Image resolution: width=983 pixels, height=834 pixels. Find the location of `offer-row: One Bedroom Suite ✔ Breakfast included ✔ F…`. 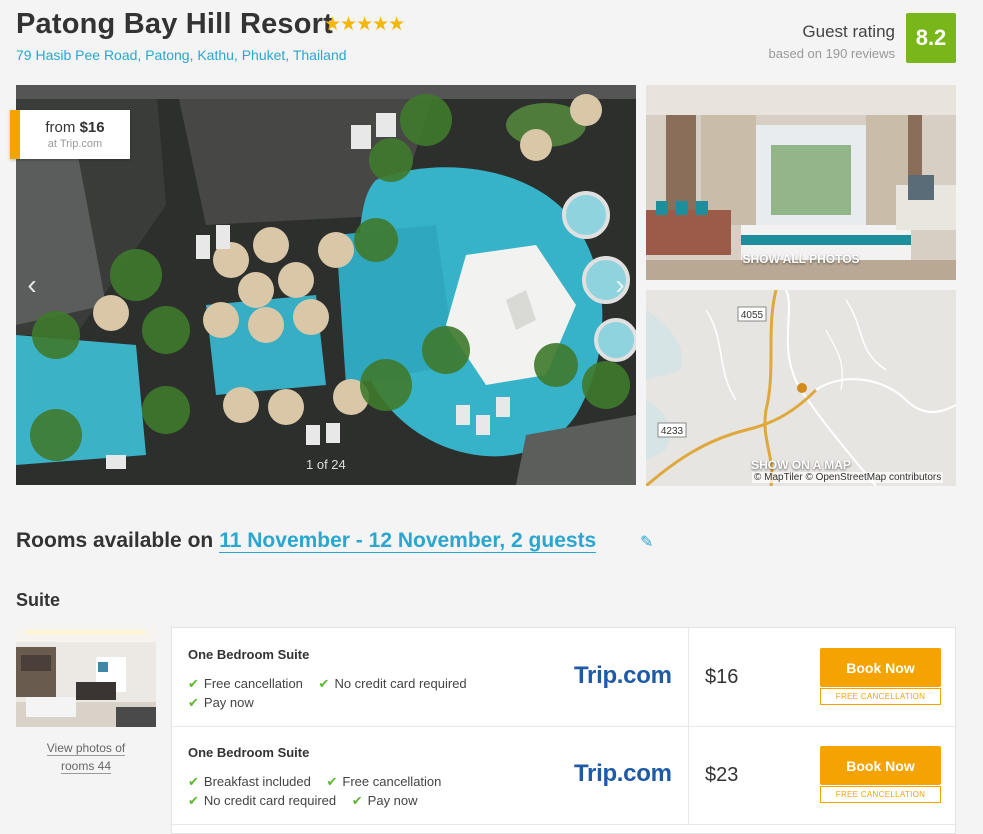

offer-row: One Bedroom Suite ✔ Breakfast included ✔ F… is located at coordinates (563, 775).